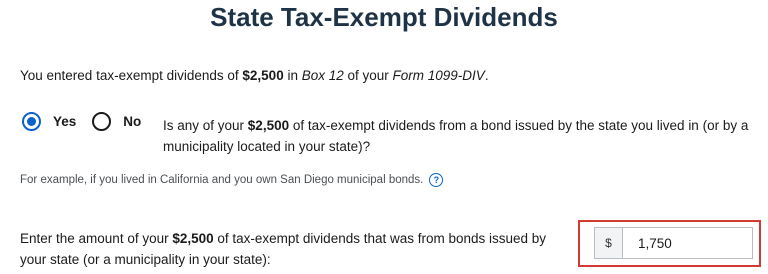 The width and height of the screenshot is (768, 274). Describe the element at coordinates (193, 238) in the screenshot. I see `amount-label-amount: $2,500` at that location.